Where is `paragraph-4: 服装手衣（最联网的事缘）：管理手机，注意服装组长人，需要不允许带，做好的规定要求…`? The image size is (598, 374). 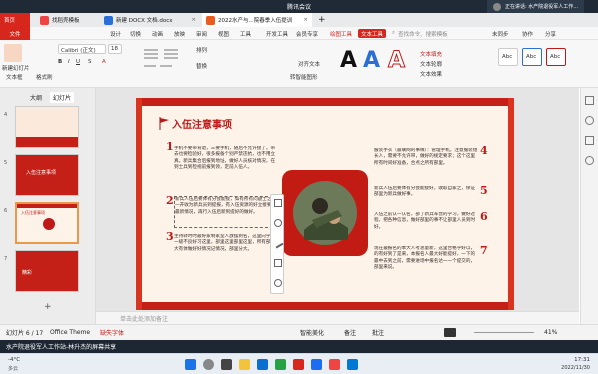 paragraph-4: 服装手衣（最联网的事缘）：管理手机，注意服装组长人，需要不允许带，做好的规定要求… is located at coordinates (426, 164).